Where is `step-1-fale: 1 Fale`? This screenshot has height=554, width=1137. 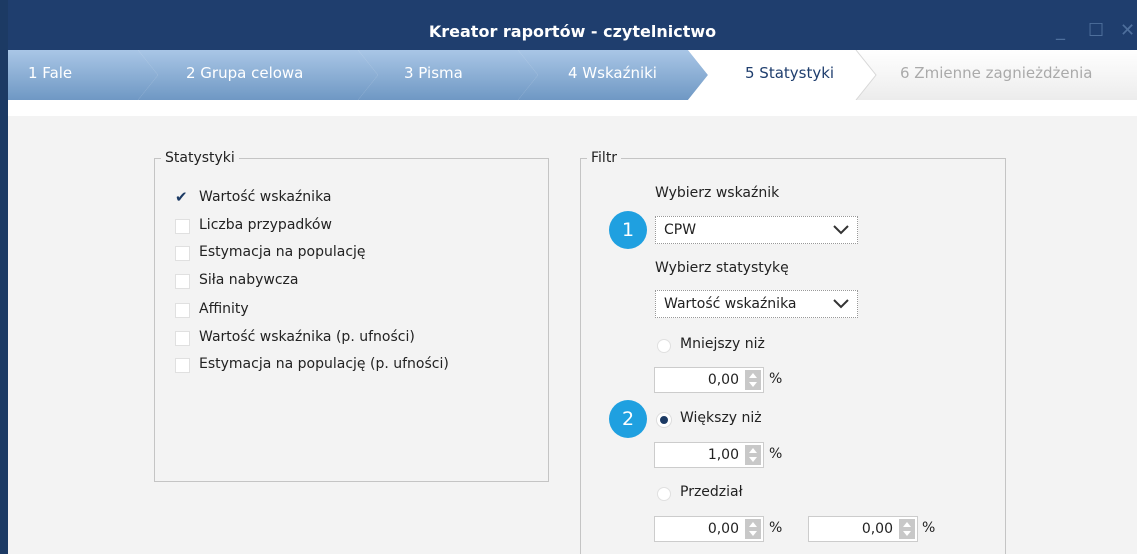 step-1-fale: 1 Fale is located at coordinates (50, 73).